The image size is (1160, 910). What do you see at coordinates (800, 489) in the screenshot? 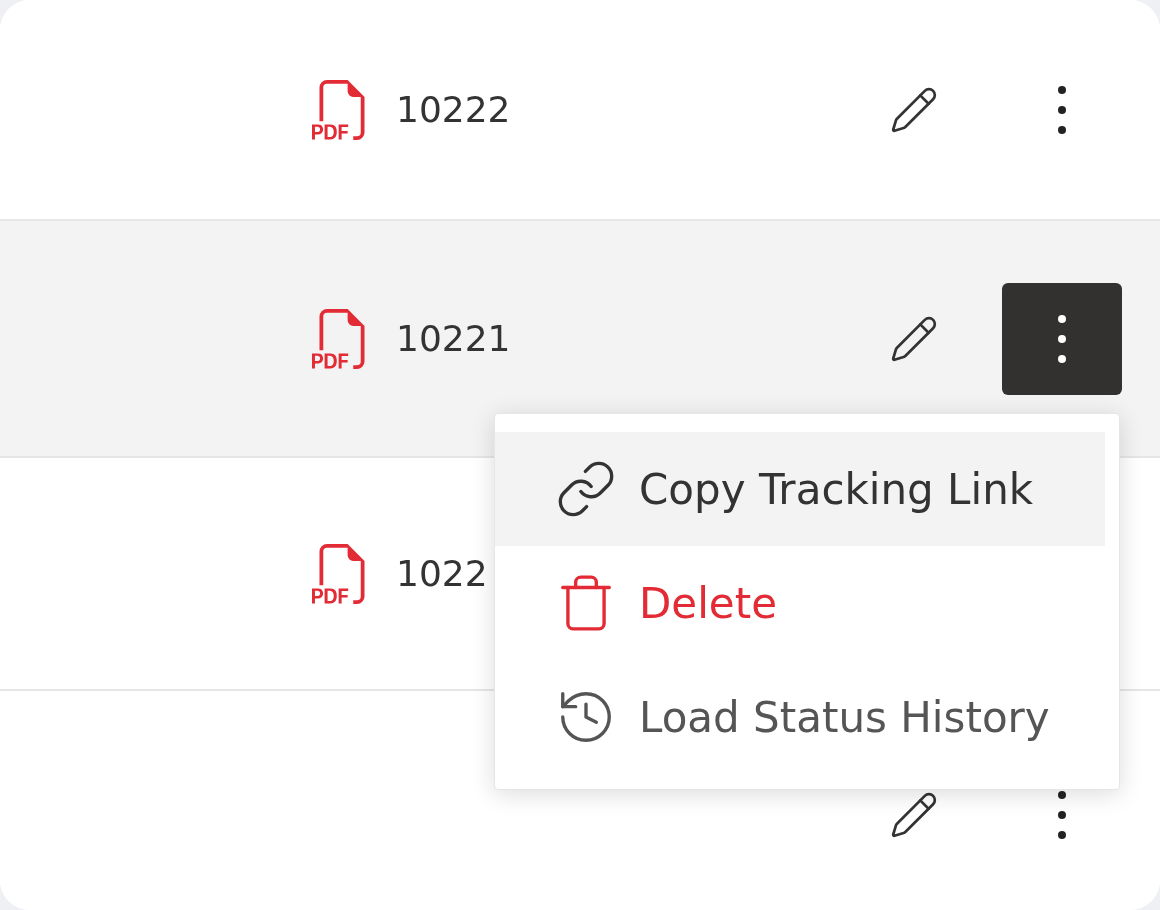
I see `menu-item: Copy Tracking Link` at bounding box center [800, 489].